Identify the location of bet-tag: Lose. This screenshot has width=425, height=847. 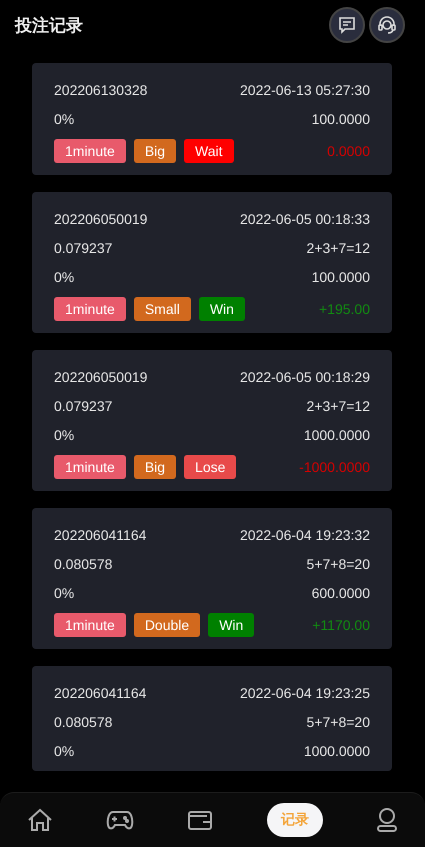
(210, 467).